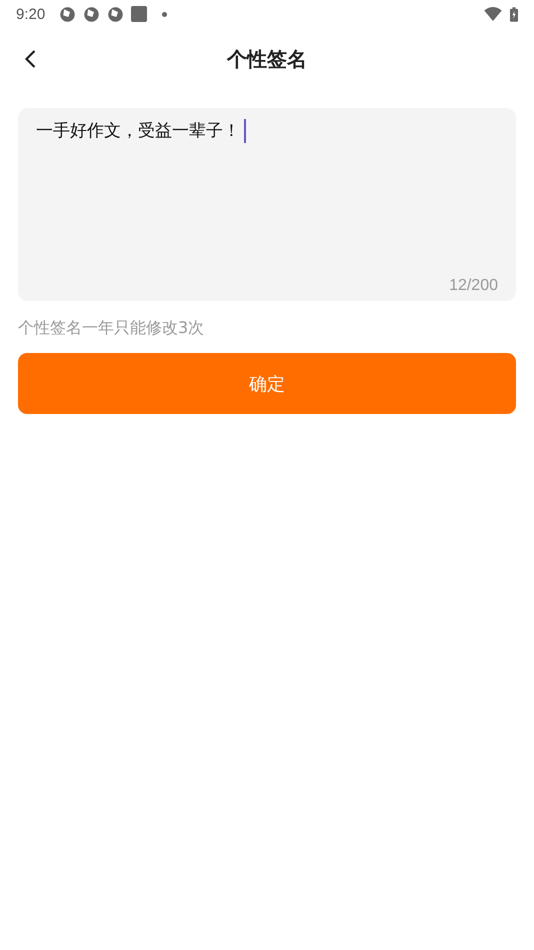  Describe the element at coordinates (267, 59) in the screenshot. I see `page-title: 个性签名` at that location.